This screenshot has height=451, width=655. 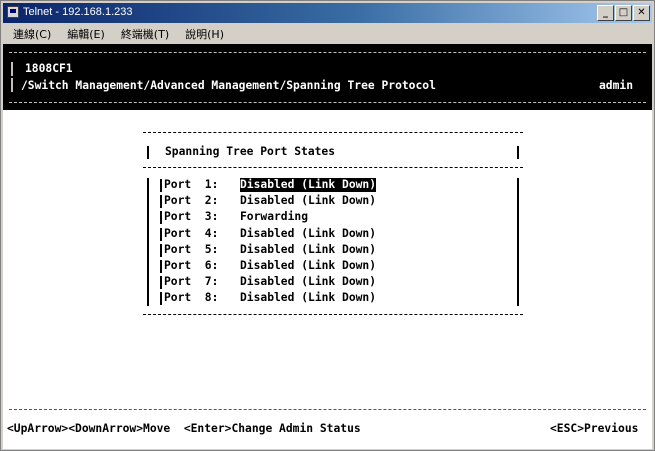 What do you see at coordinates (333, 132) in the screenshot?
I see `panel-title-top-border` at bounding box center [333, 132].